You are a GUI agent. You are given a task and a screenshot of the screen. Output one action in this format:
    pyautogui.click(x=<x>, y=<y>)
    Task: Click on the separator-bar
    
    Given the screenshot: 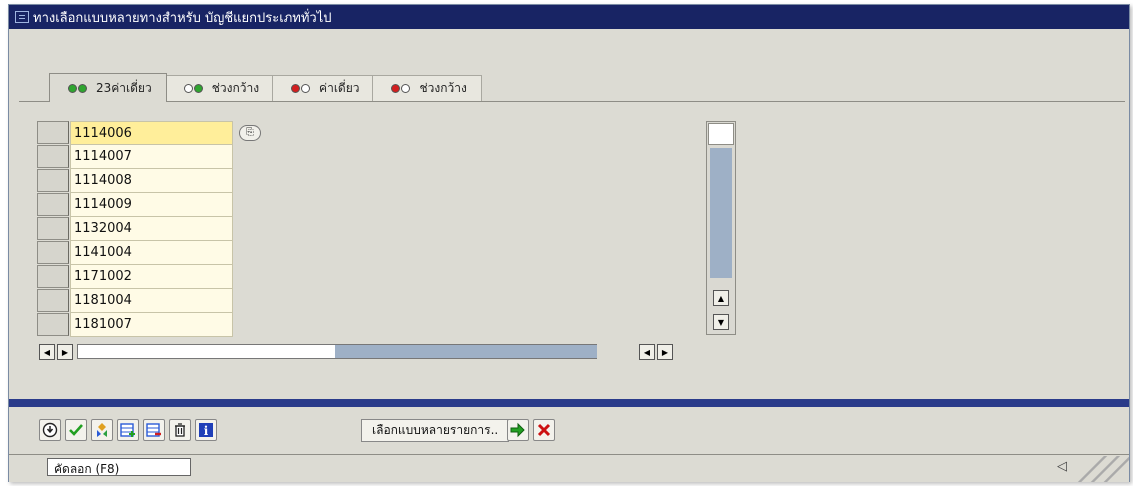 What is the action you would take?
    pyautogui.click(x=569, y=403)
    